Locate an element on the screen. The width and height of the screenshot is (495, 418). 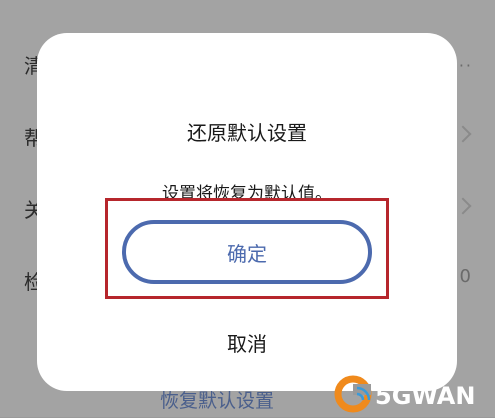
settings-item-check-value: 0 is located at coordinates (465, 276).